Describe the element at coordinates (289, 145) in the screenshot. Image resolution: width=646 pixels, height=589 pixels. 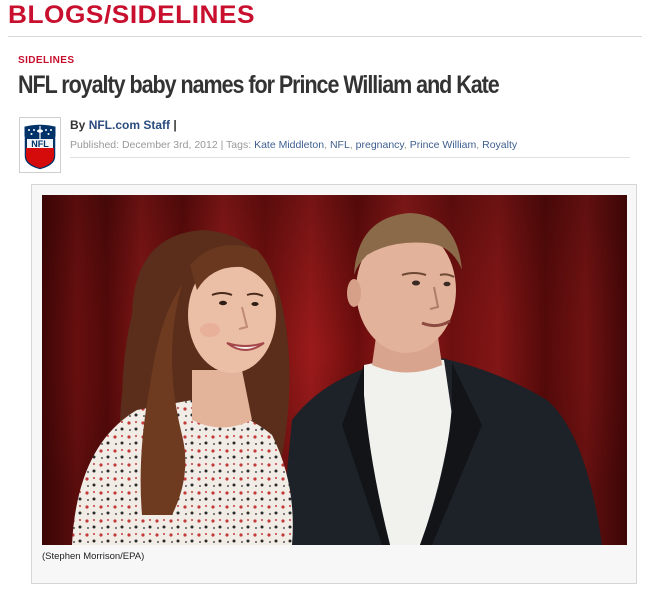
I see `tag-link: Kate Middleton` at that location.